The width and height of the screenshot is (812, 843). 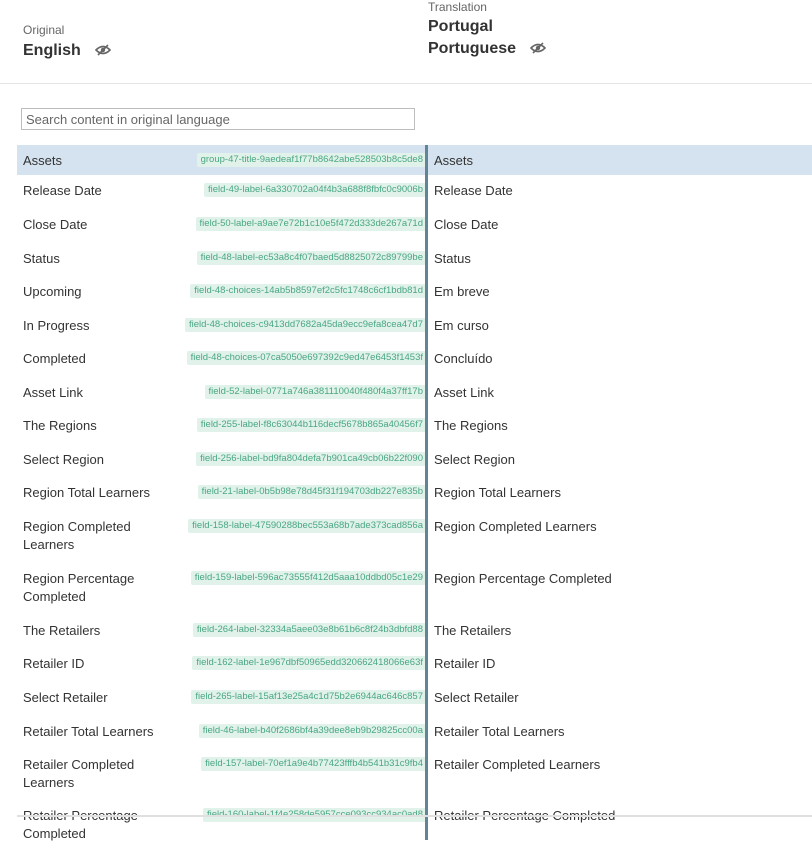 What do you see at coordinates (65, 697) in the screenshot?
I see `original-text: Select Retailer` at bounding box center [65, 697].